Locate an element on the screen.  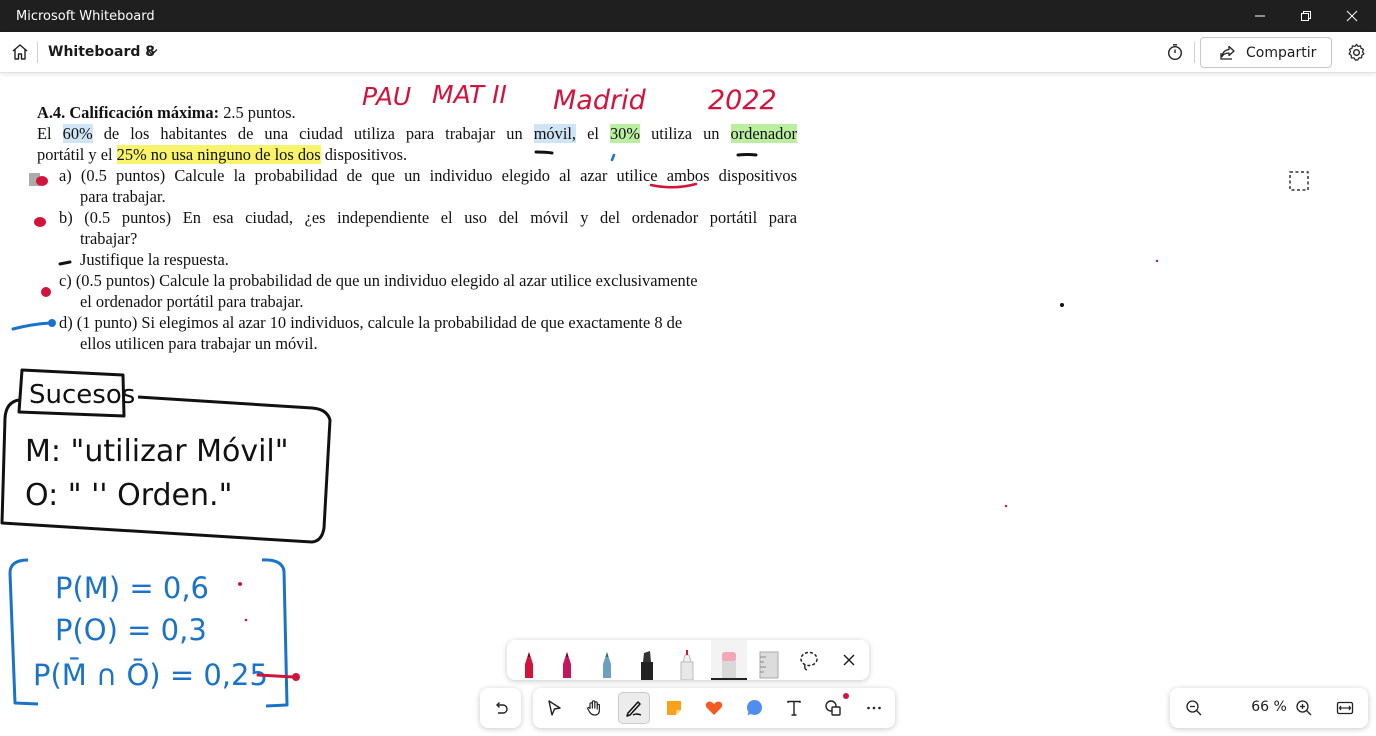
zoom-out-icon is located at coordinates (1194, 708).